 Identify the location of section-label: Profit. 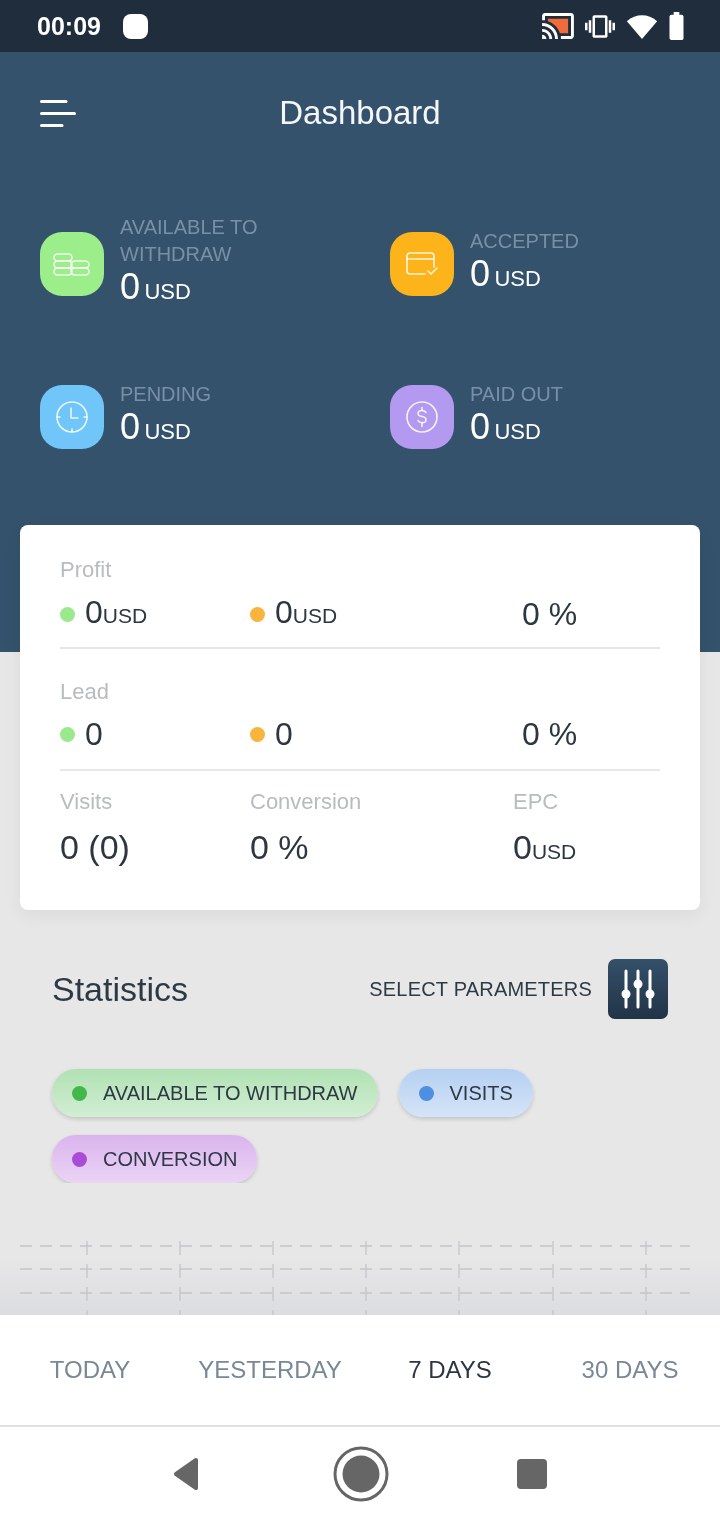
(86, 570).